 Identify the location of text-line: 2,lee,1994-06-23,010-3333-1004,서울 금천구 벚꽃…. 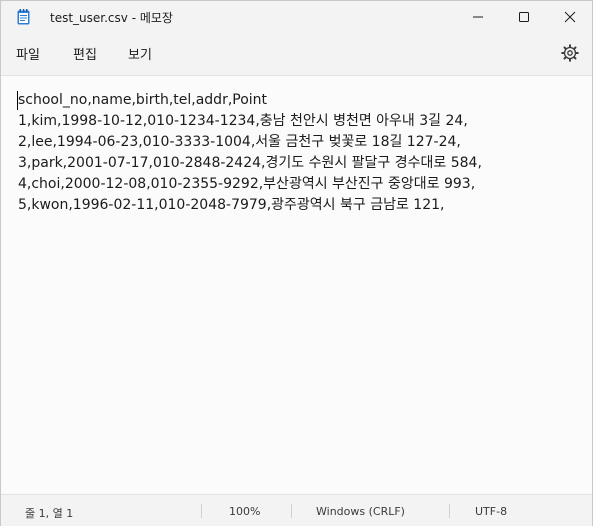
(239, 142).